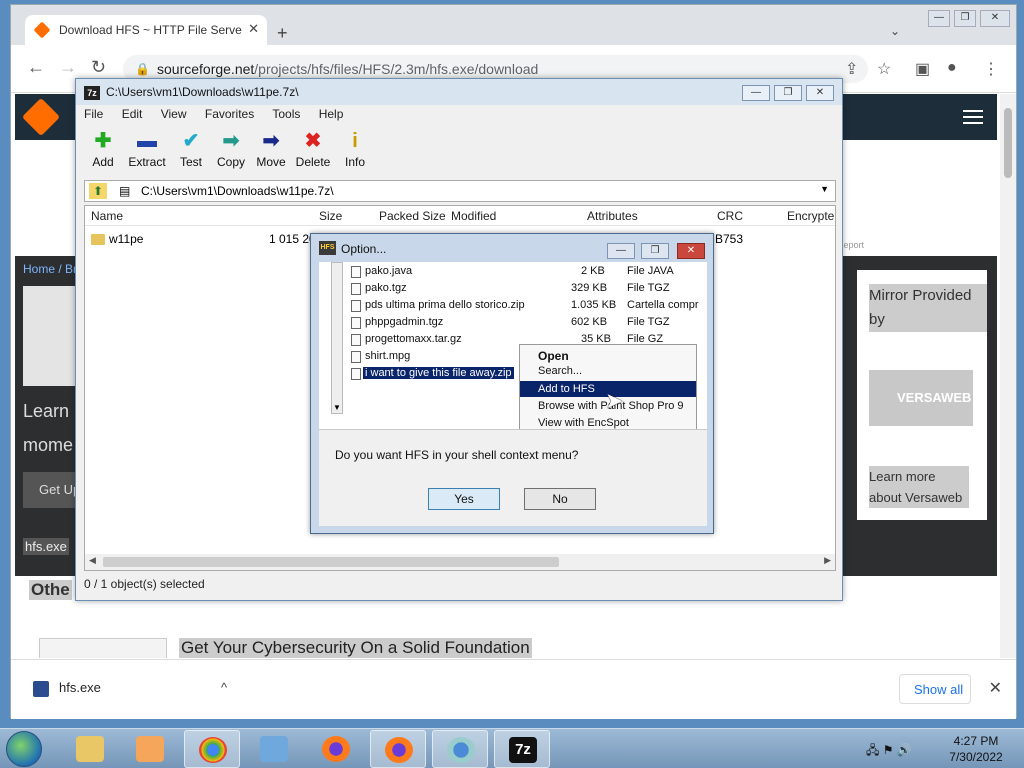  Describe the element at coordinates (991, 69) in the screenshot. I see `menu-kebab-icon: ⋮` at that location.